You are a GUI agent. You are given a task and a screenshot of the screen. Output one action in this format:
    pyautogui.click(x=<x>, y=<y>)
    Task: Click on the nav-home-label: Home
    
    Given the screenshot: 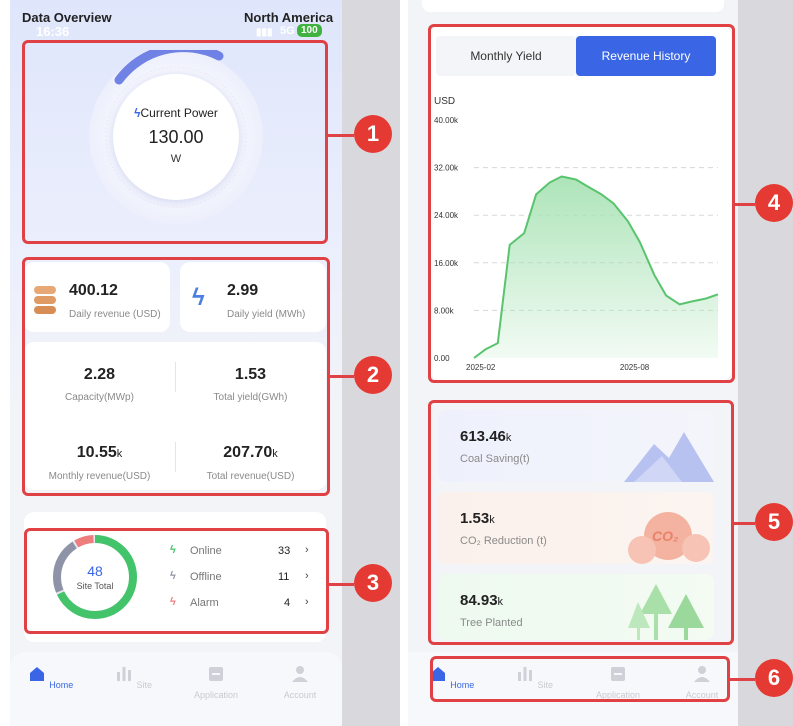 What is the action you would take?
    pyautogui.click(x=61, y=685)
    